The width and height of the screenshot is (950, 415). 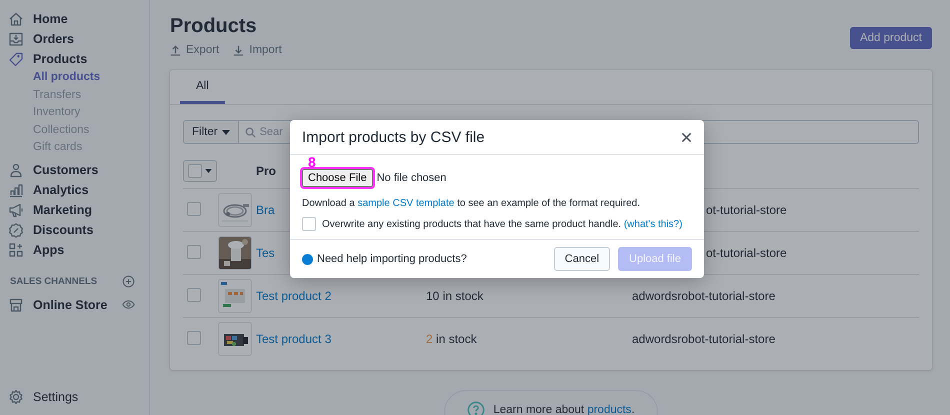 What do you see at coordinates (74, 39) in the screenshot?
I see `nav-item: Orders` at bounding box center [74, 39].